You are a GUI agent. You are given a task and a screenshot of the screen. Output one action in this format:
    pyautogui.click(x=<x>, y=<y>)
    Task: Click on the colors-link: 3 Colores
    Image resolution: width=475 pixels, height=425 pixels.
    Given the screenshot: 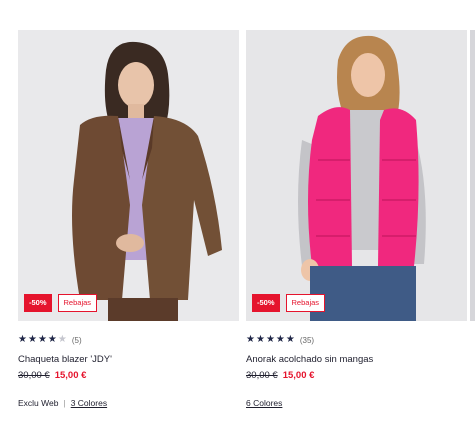 What is the action you would take?
    pyautogui.click(x=89, y=403)
    